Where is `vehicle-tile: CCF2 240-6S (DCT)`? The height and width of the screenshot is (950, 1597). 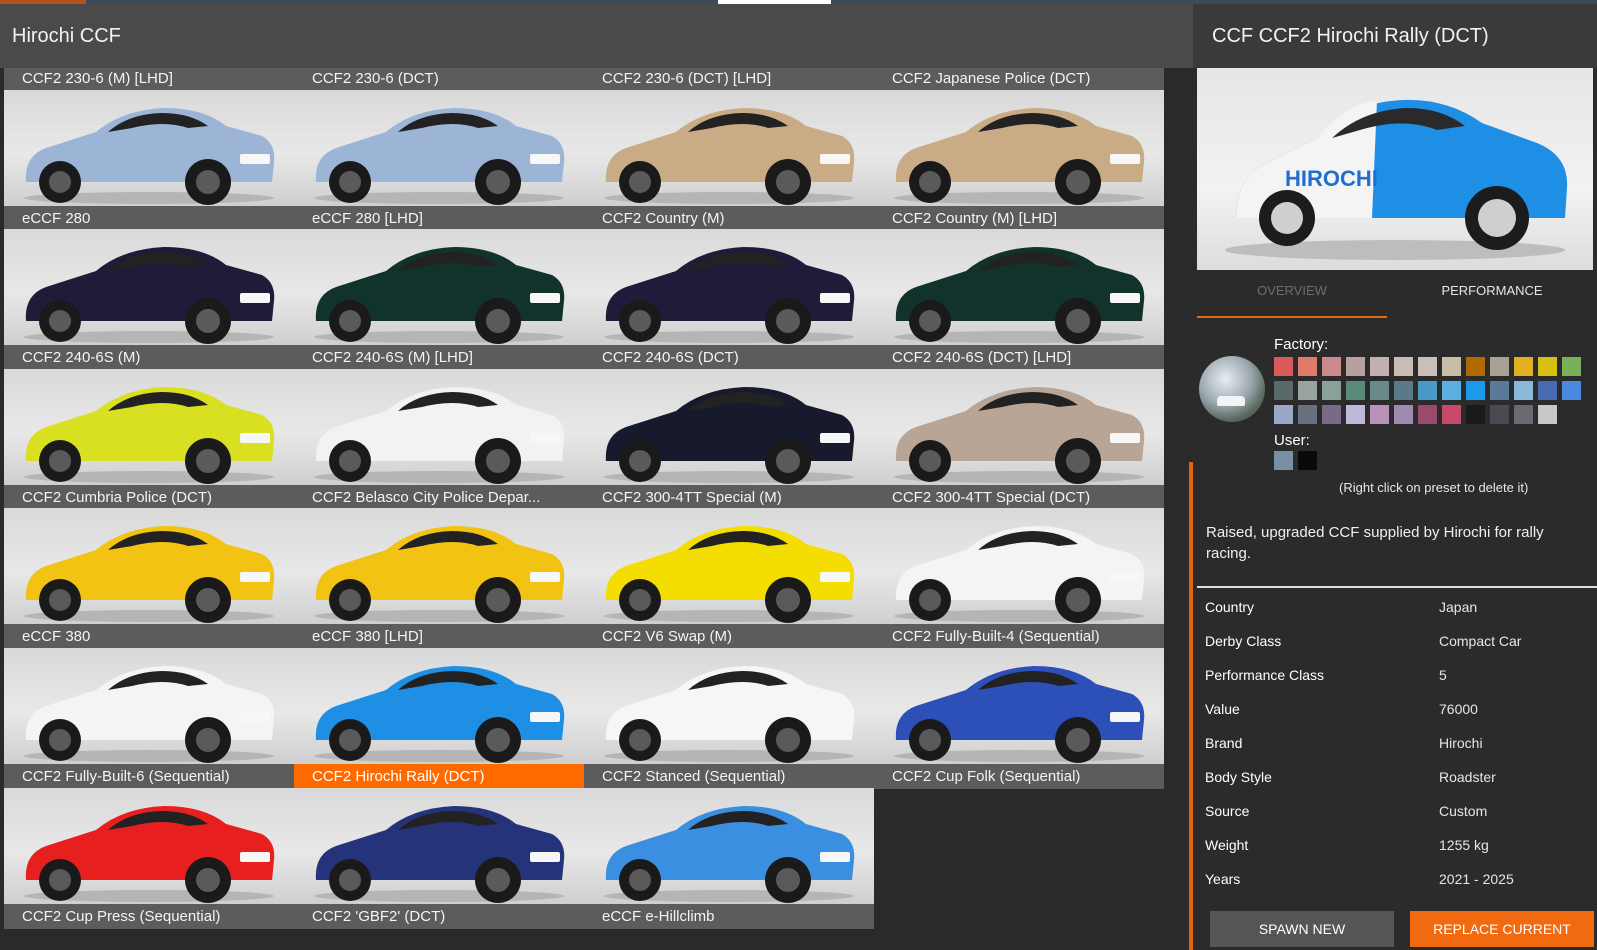
vehicle-tile: CCF2 240-6S (DCT) is located at coordinates (729, 299).